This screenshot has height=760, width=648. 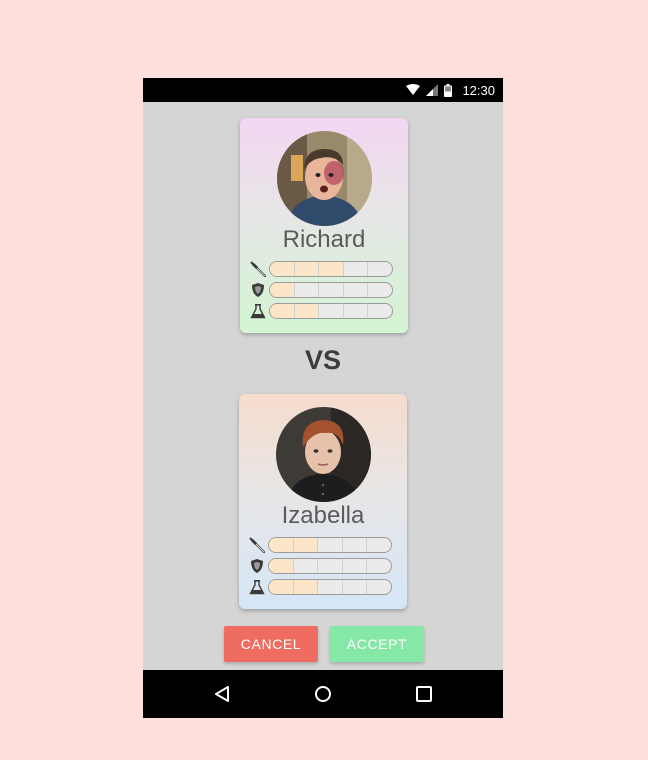 I want to click on fighter-card-1: Richard, so click(x=324, y=225).